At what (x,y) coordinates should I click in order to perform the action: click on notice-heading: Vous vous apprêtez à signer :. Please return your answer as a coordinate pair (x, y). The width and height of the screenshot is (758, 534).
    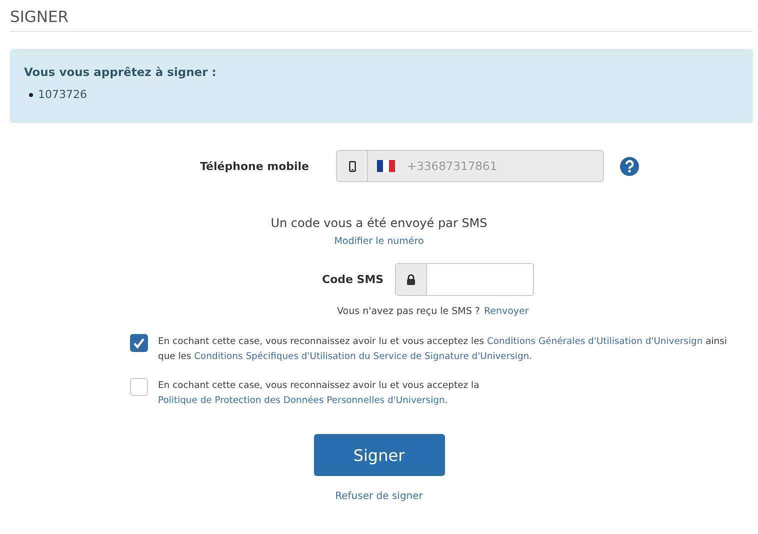
    Looking at the image, I should click on (120, 72).